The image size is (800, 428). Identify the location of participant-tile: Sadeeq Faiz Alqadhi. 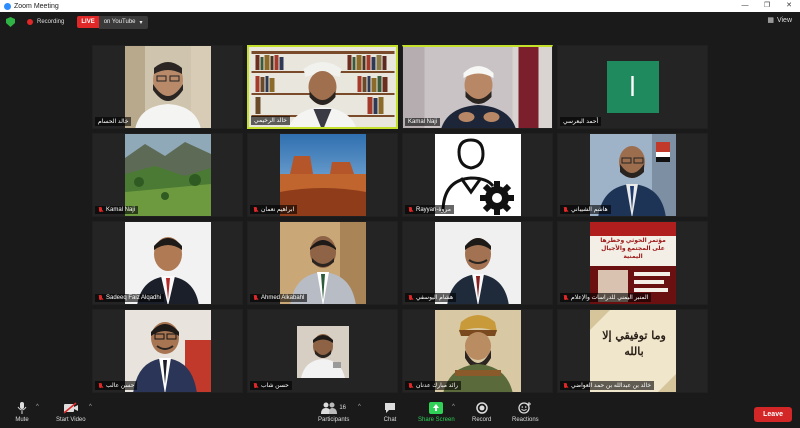
(167, 263).